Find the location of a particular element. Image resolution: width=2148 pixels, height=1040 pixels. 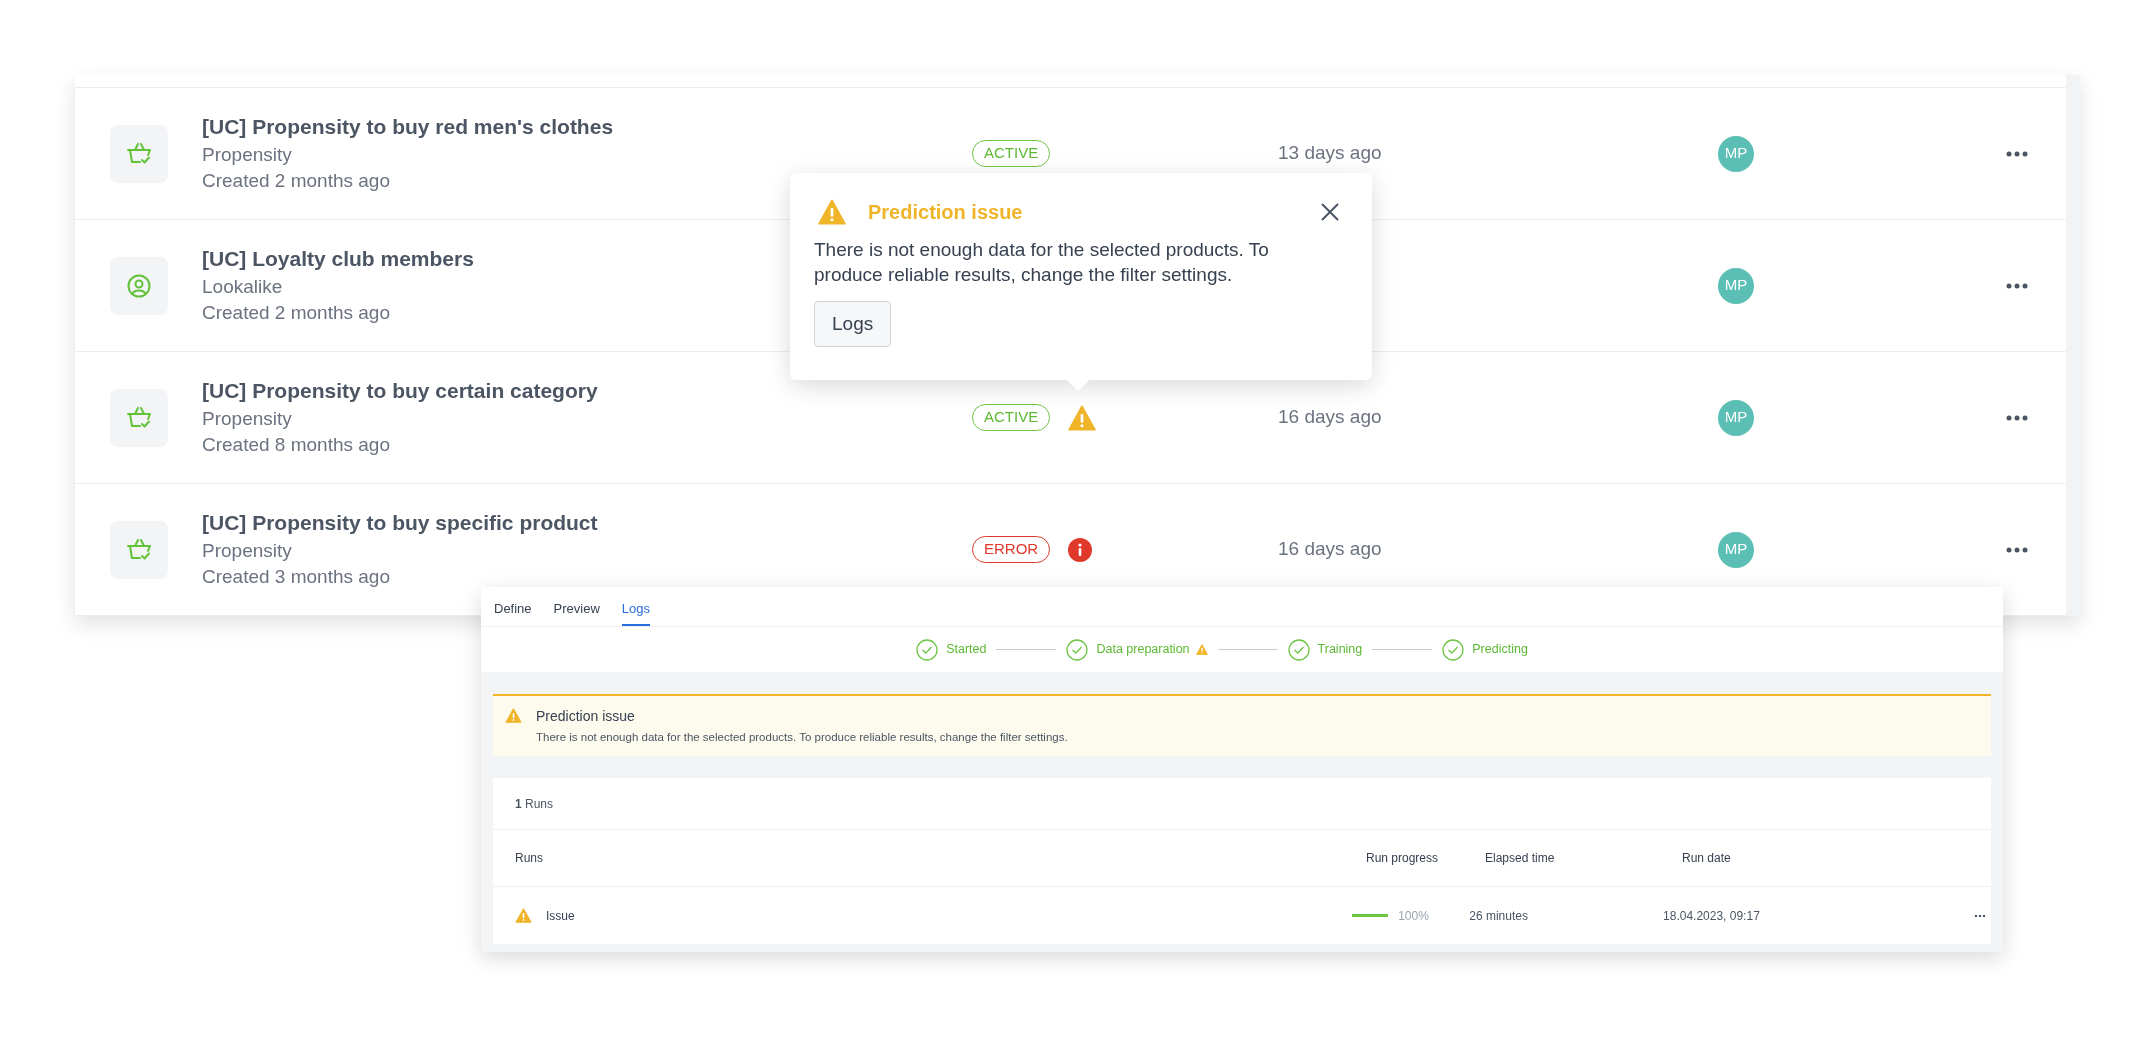

banner-message: There is not enough data for the selected products. To produce reliable results, change the filter settings. is located at coordinates (802, 737).